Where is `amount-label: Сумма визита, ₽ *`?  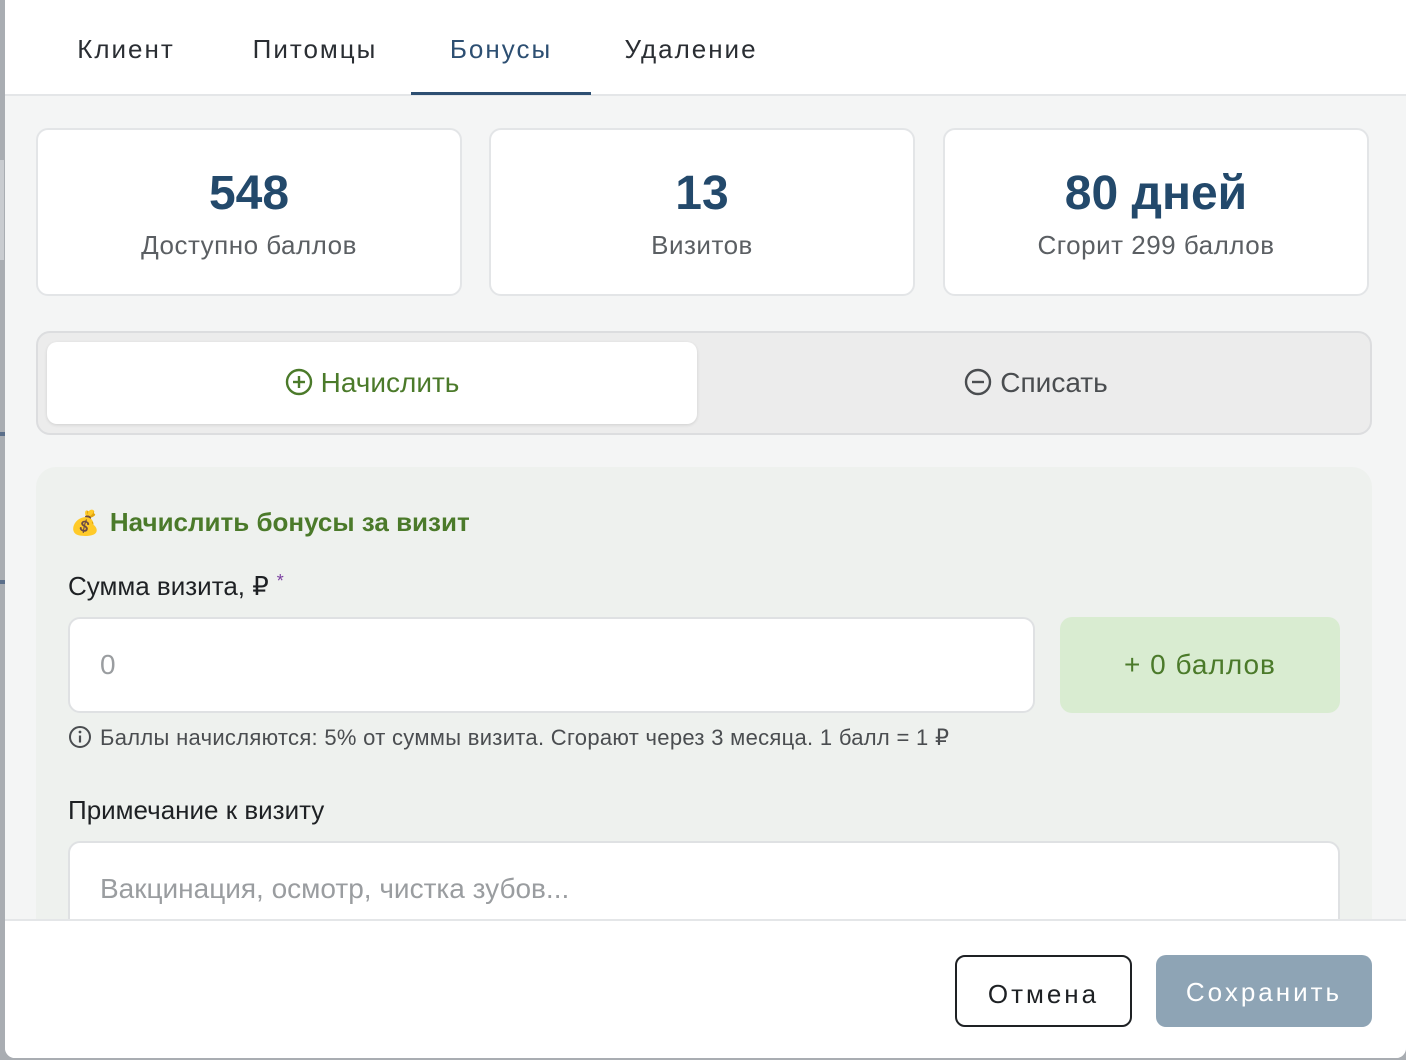 amount-label: Сумма визита, ₽ * is located at coordinates (176, 586).